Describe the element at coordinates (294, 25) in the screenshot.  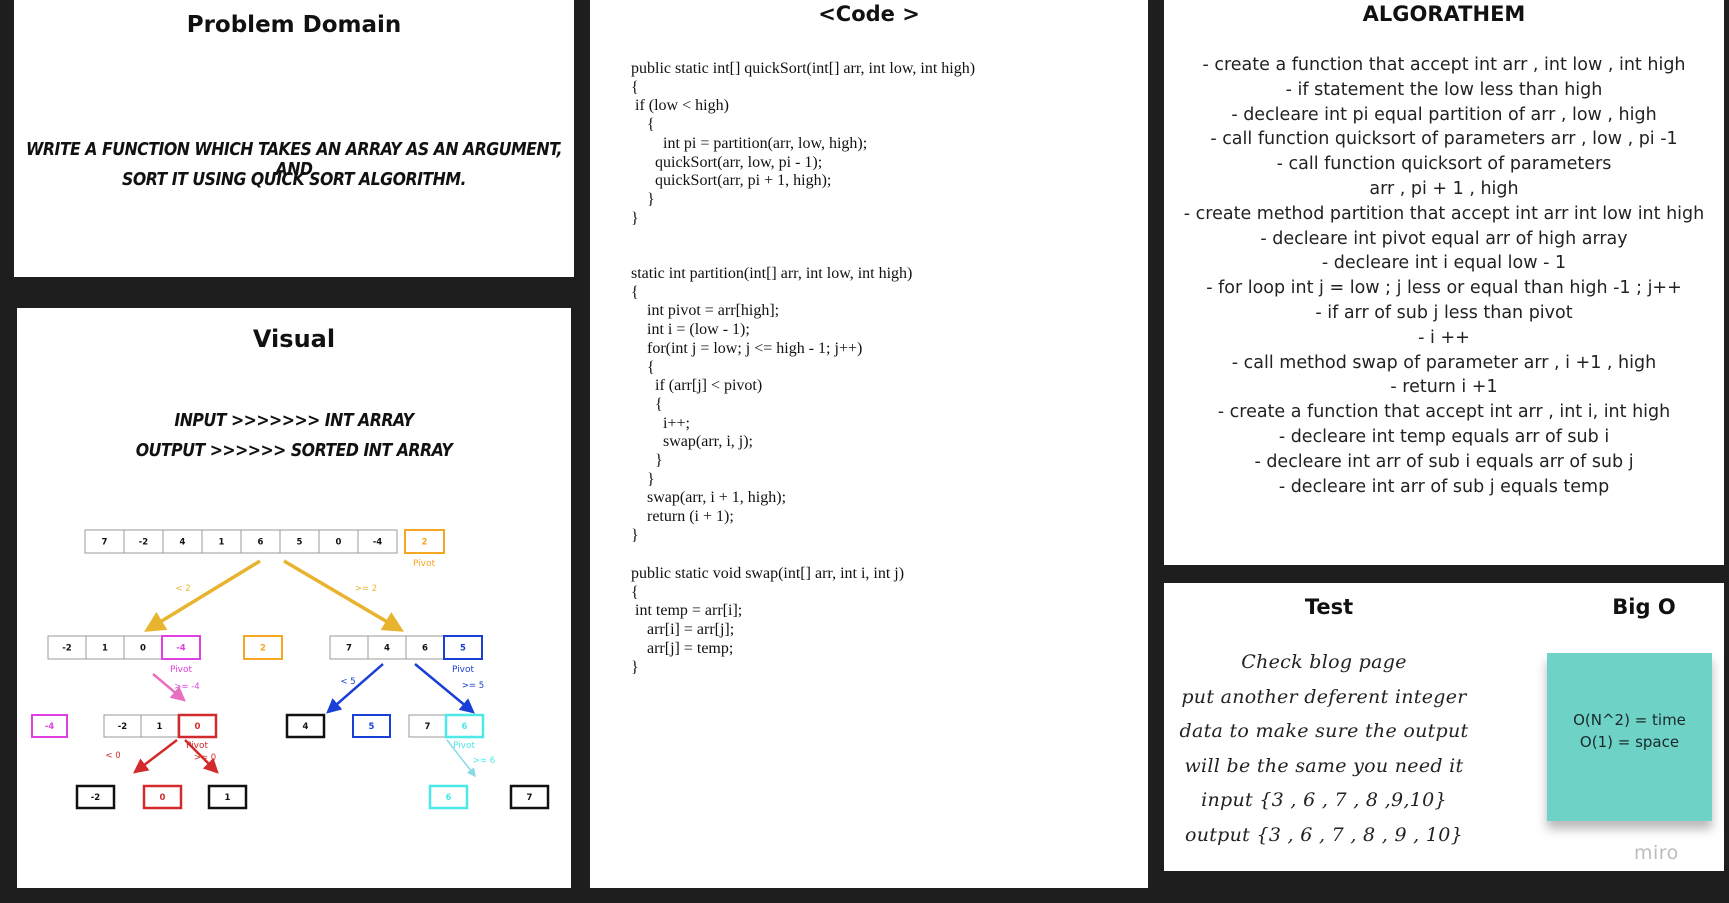
I see `problem-domain-title: Problem Domain` at that location.